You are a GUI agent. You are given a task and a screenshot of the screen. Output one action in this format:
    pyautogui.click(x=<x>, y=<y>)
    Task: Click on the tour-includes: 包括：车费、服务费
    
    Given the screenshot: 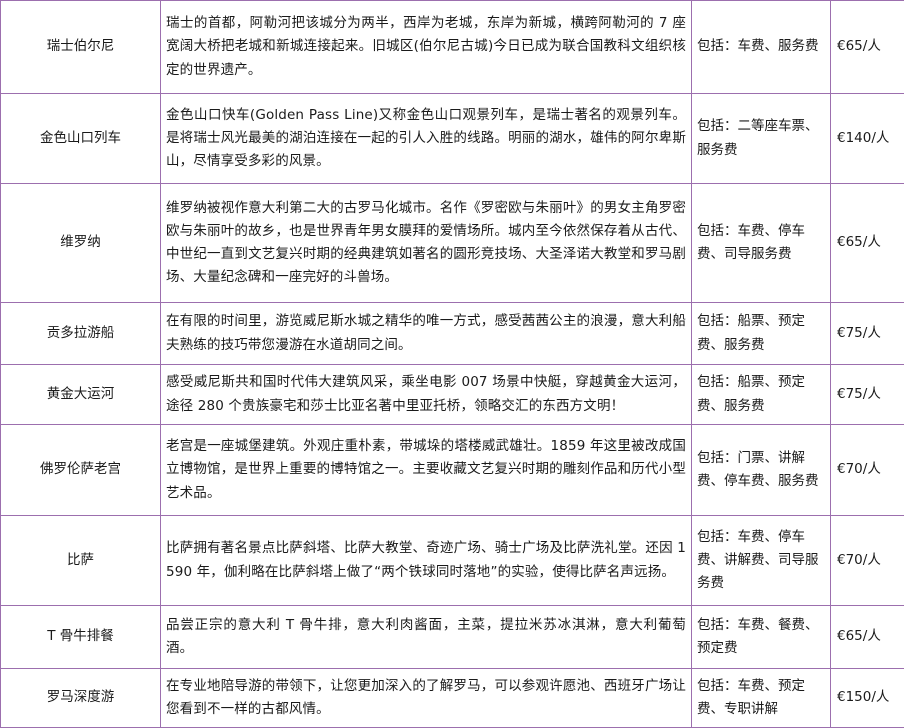 What is the action you would take?
    pyautogui.click(x=761, y=47)
    